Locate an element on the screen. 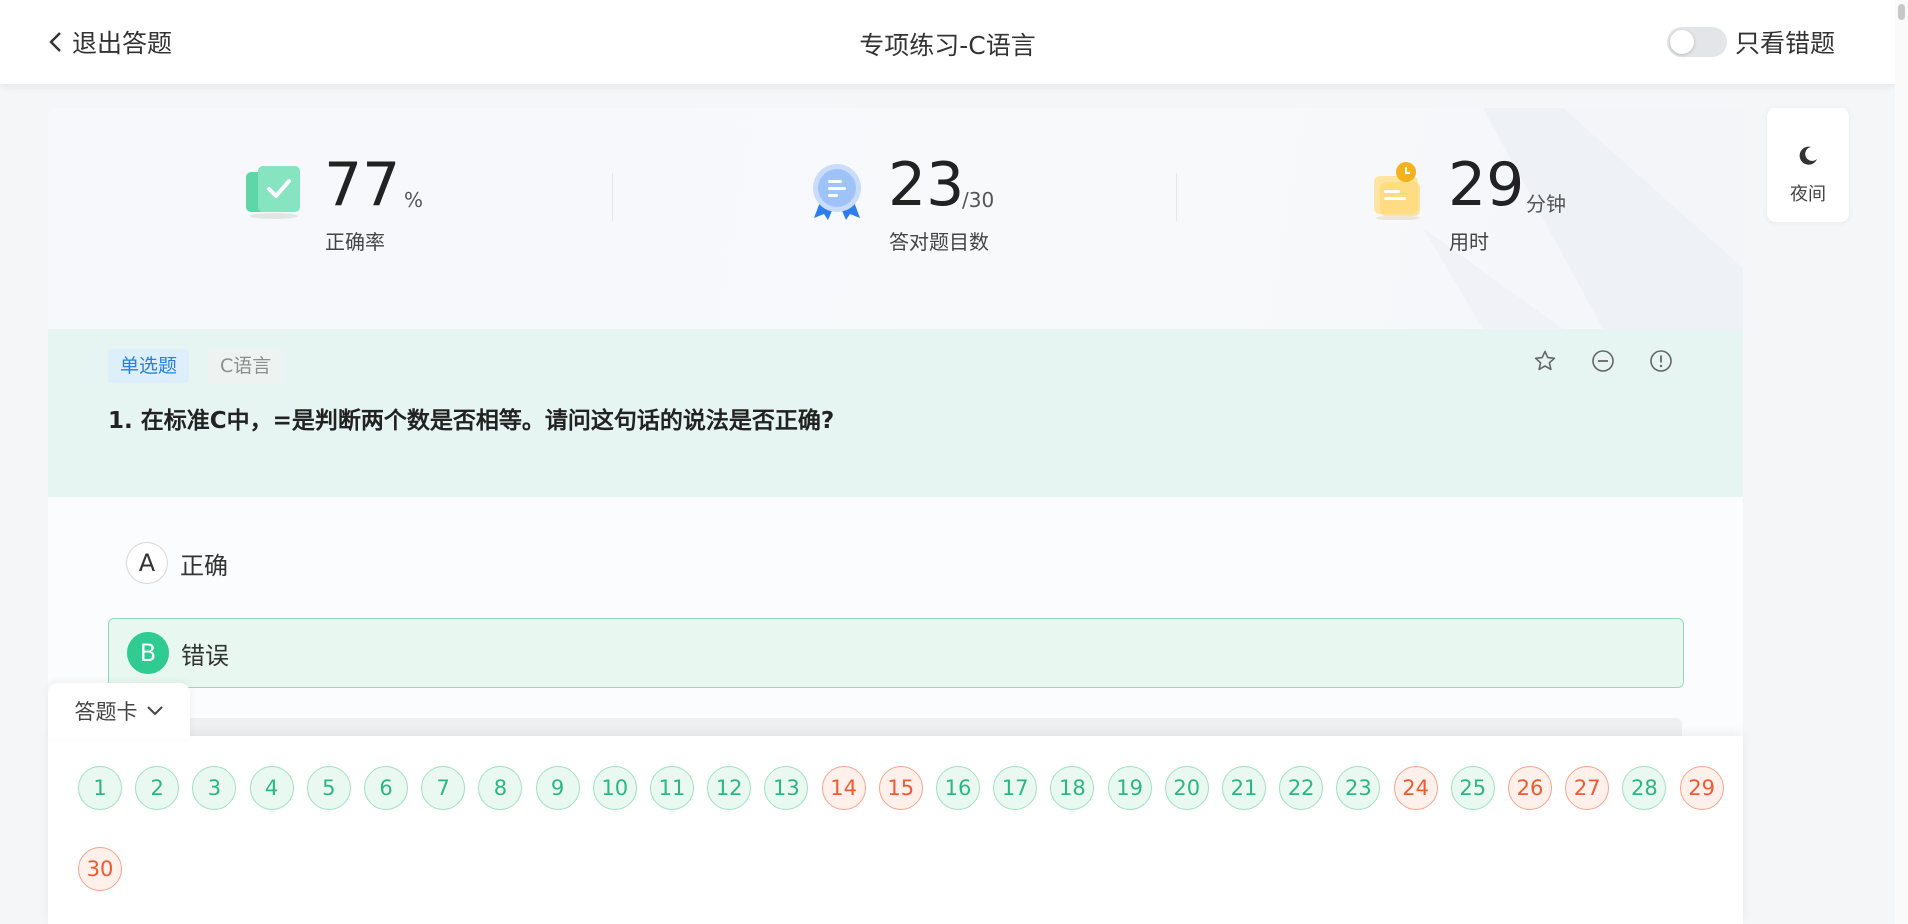 This screenshot has height=924, width=1908. accuracy-stat: 77 % 正确率 is located at coordinates (344, 202).